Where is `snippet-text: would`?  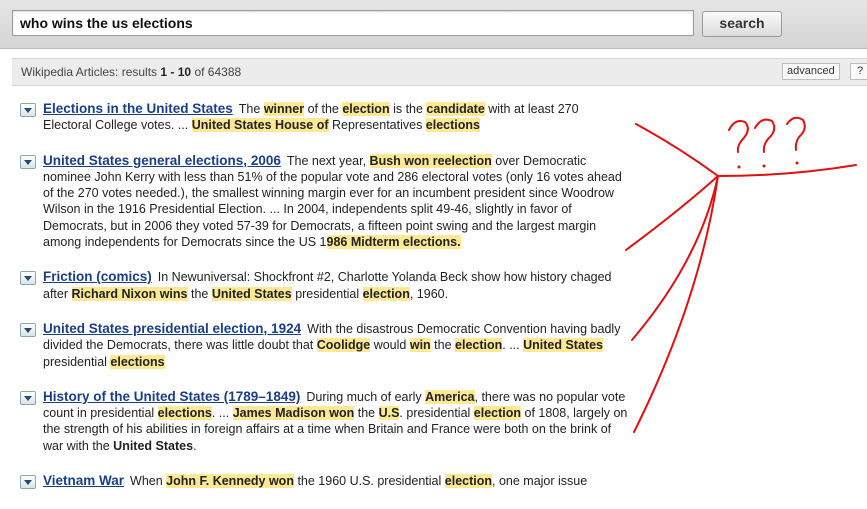
snippet-text: would is located at coordinates (390, 345).